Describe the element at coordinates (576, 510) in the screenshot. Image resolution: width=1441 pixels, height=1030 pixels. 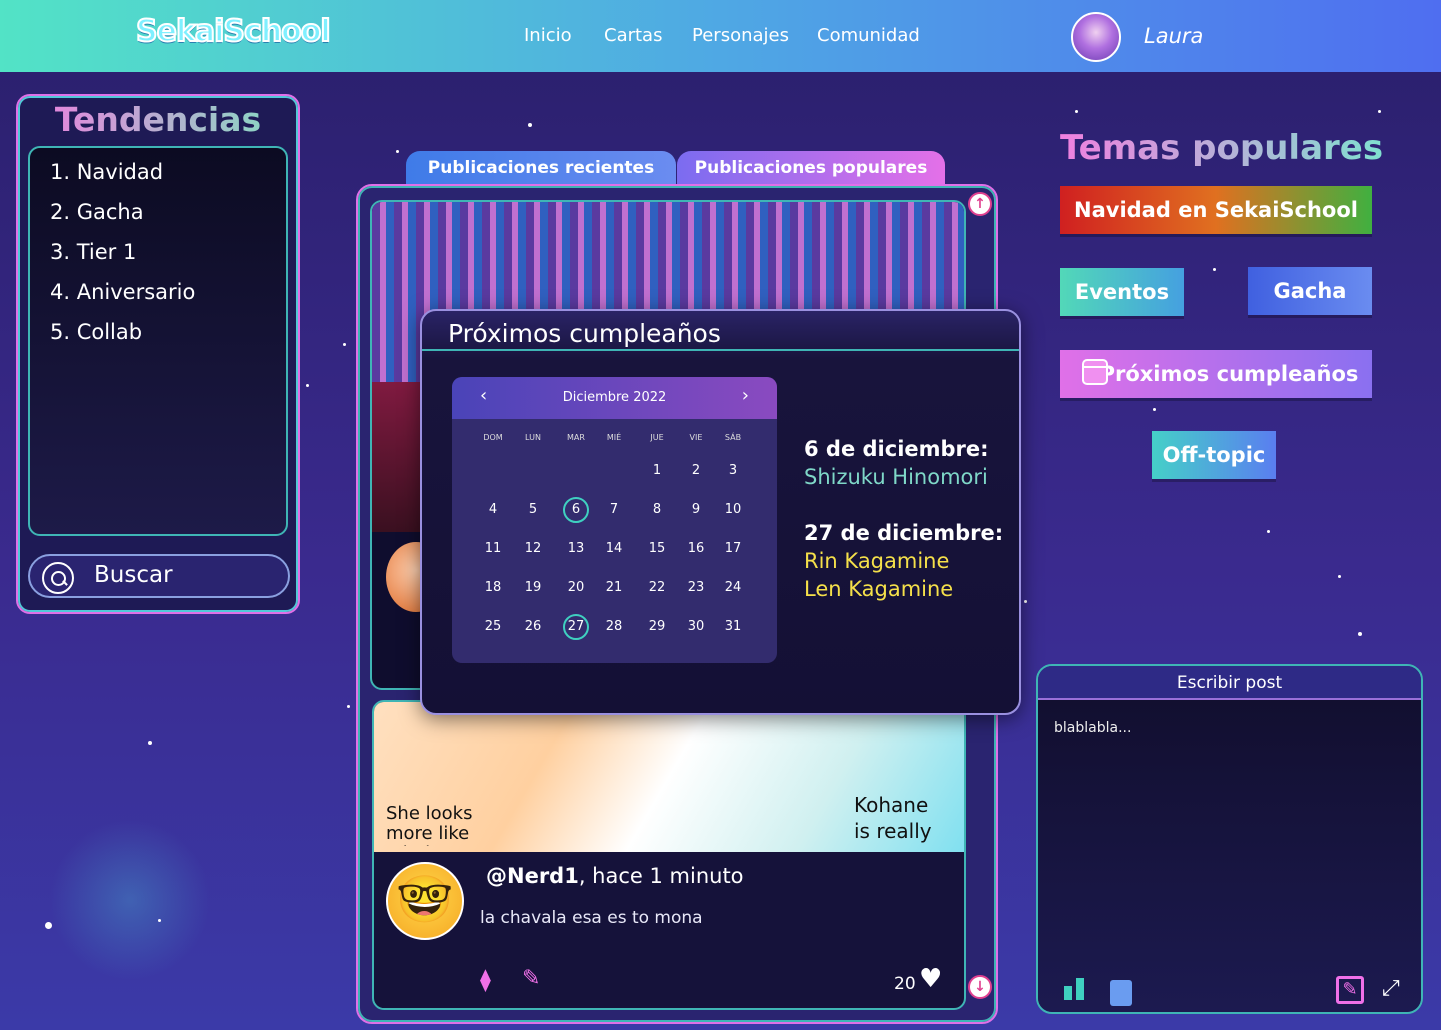
I see `calendar-day: 6` at that location.